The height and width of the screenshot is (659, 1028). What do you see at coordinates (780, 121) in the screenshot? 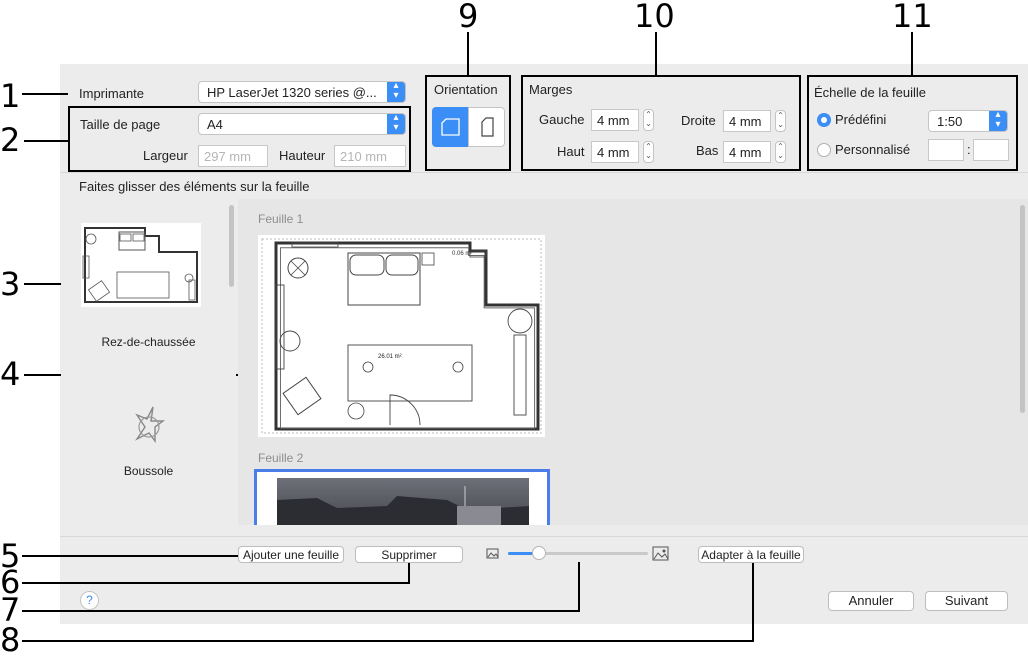
I see `margin-right-stepper: ⌃ ⌄` at bounding box center [780, 121].